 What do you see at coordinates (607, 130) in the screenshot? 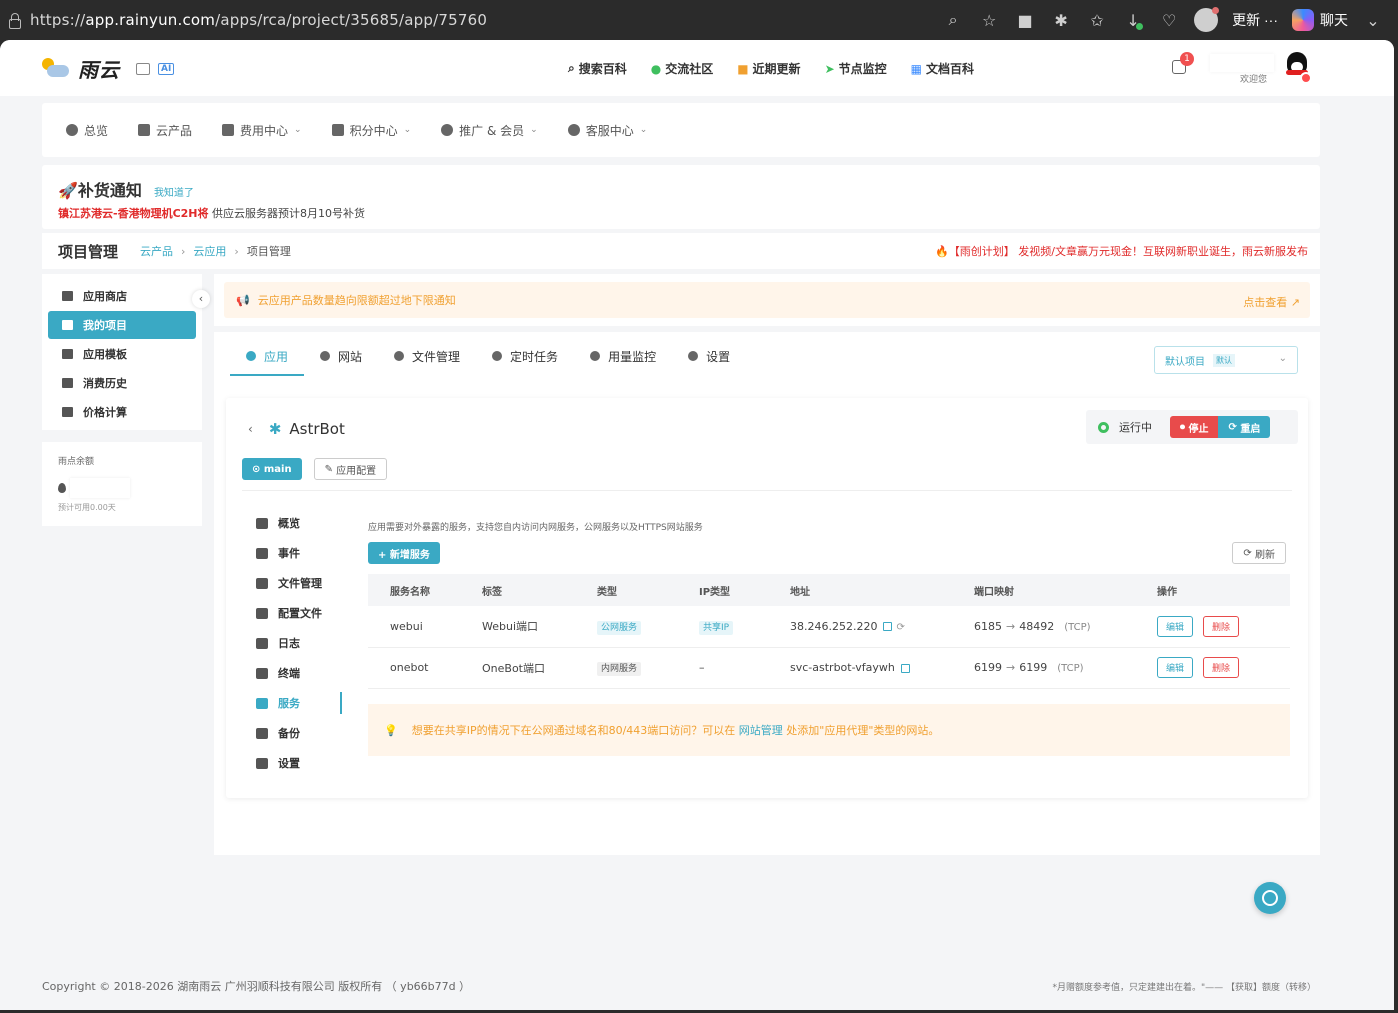
I see `menu-support: 客服中心 ⌄` at bounding box center [607, 130].